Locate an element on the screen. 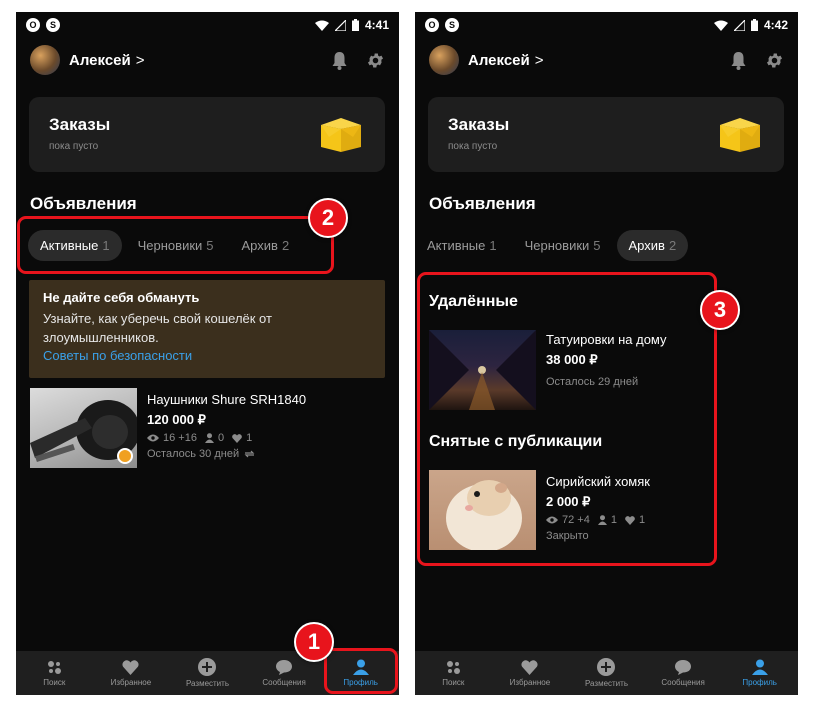 The height and width of the screenshot is (710, 813). ad-stats: 16 +16 0 1 is located at coordinates (226, 438).